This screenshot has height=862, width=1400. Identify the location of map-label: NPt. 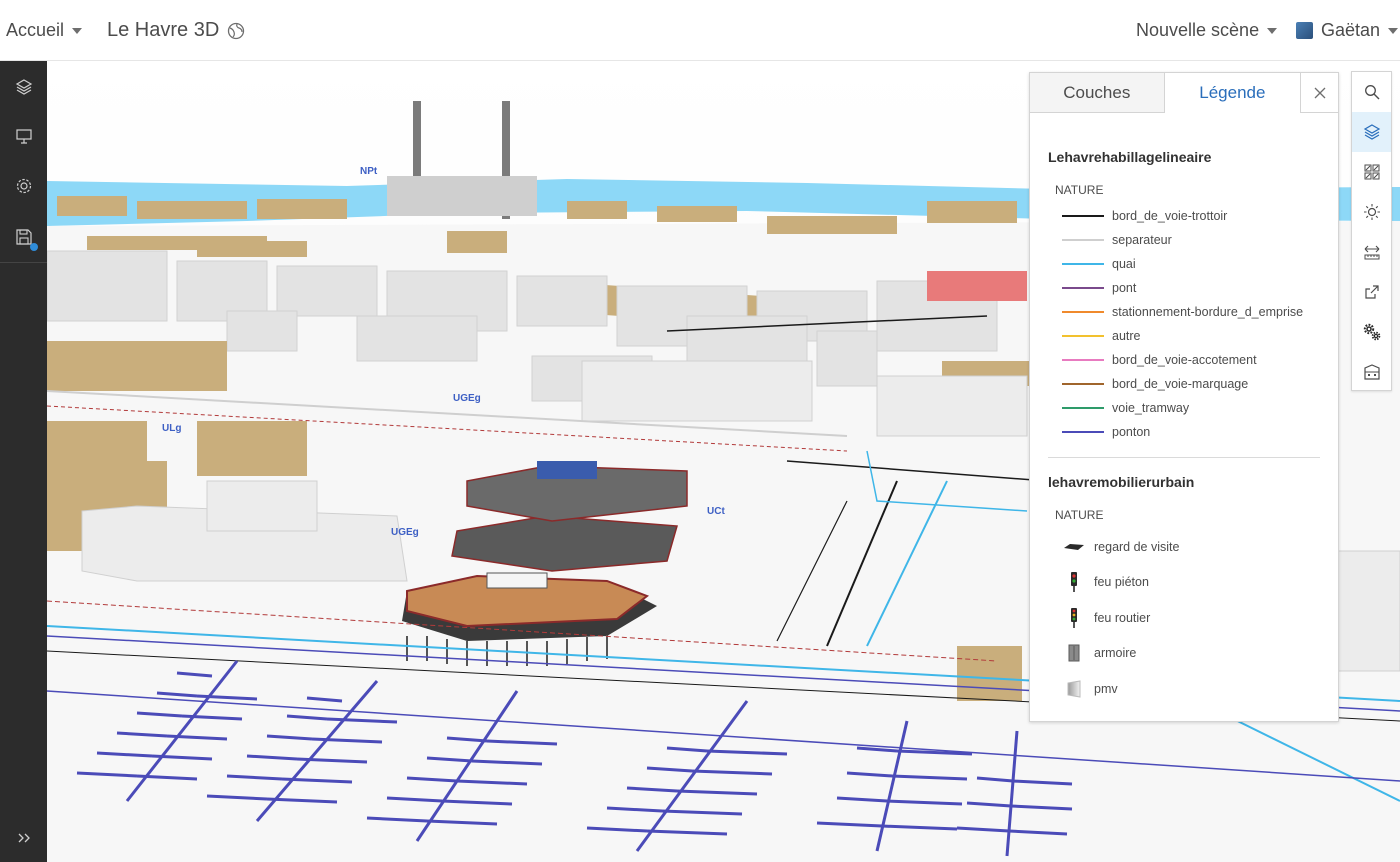
(369, 171).